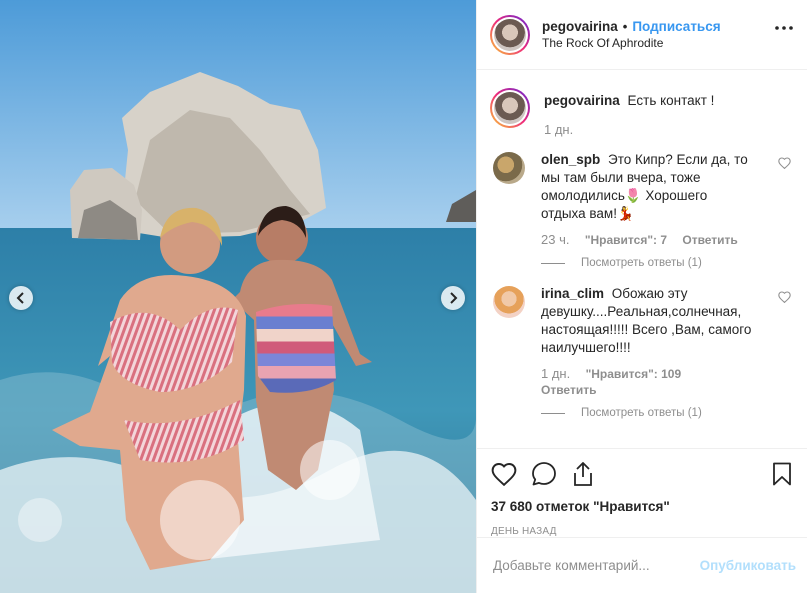  What do you see at coordinates (580, 26) in the screenshot?
I see `author-username: pegovairina` at bounding box center [580, 26].